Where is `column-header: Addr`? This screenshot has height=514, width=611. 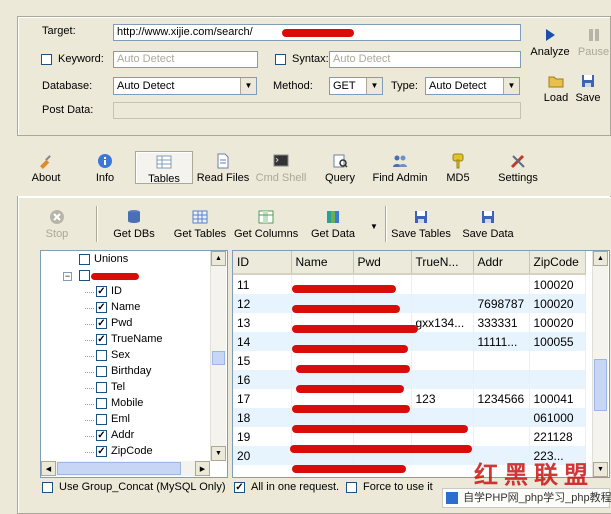
column-header: Addr is located at coordinates (501, 263).